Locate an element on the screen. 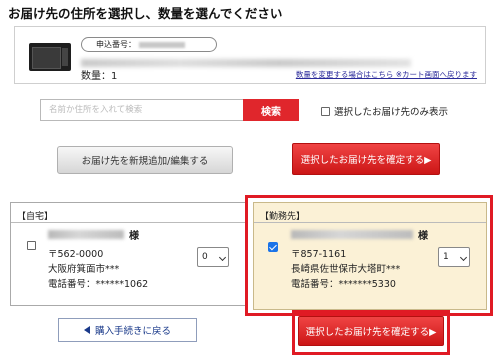  postal-code: 〒562-0000 is located at coordinates (76, 254).